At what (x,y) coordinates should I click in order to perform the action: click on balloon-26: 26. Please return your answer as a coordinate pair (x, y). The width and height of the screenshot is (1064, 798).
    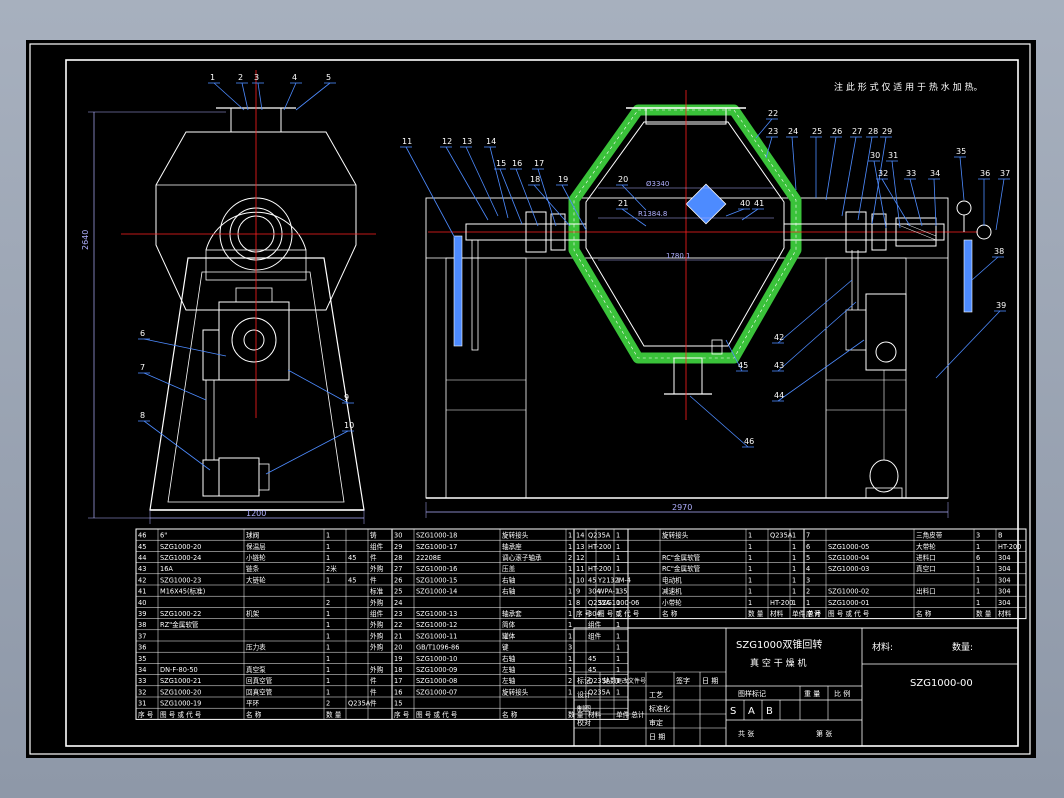
    Looking at the image, I should click on (837, 131).